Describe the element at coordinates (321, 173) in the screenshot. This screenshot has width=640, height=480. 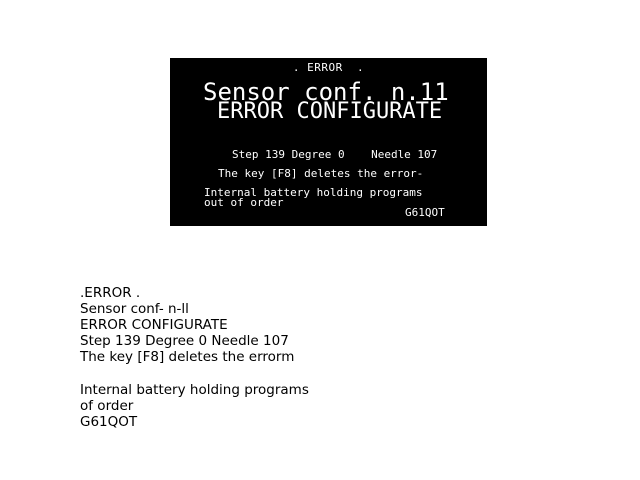
I see `lcd-key-delete-message: The key [F8] deletes the error-` at that location.